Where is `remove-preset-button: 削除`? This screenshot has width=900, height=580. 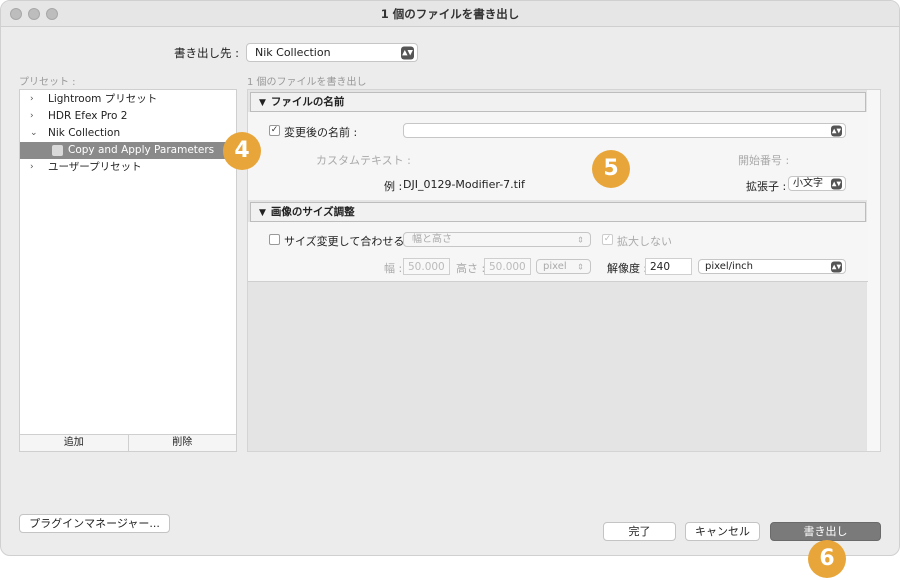 remove-preset-button: 削除 is located at coordinates (182, 443).